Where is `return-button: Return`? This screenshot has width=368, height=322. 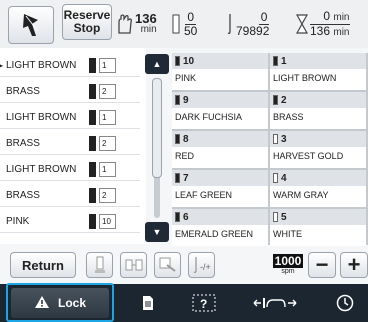
return-button: Return is located at coordinates (43, 265).